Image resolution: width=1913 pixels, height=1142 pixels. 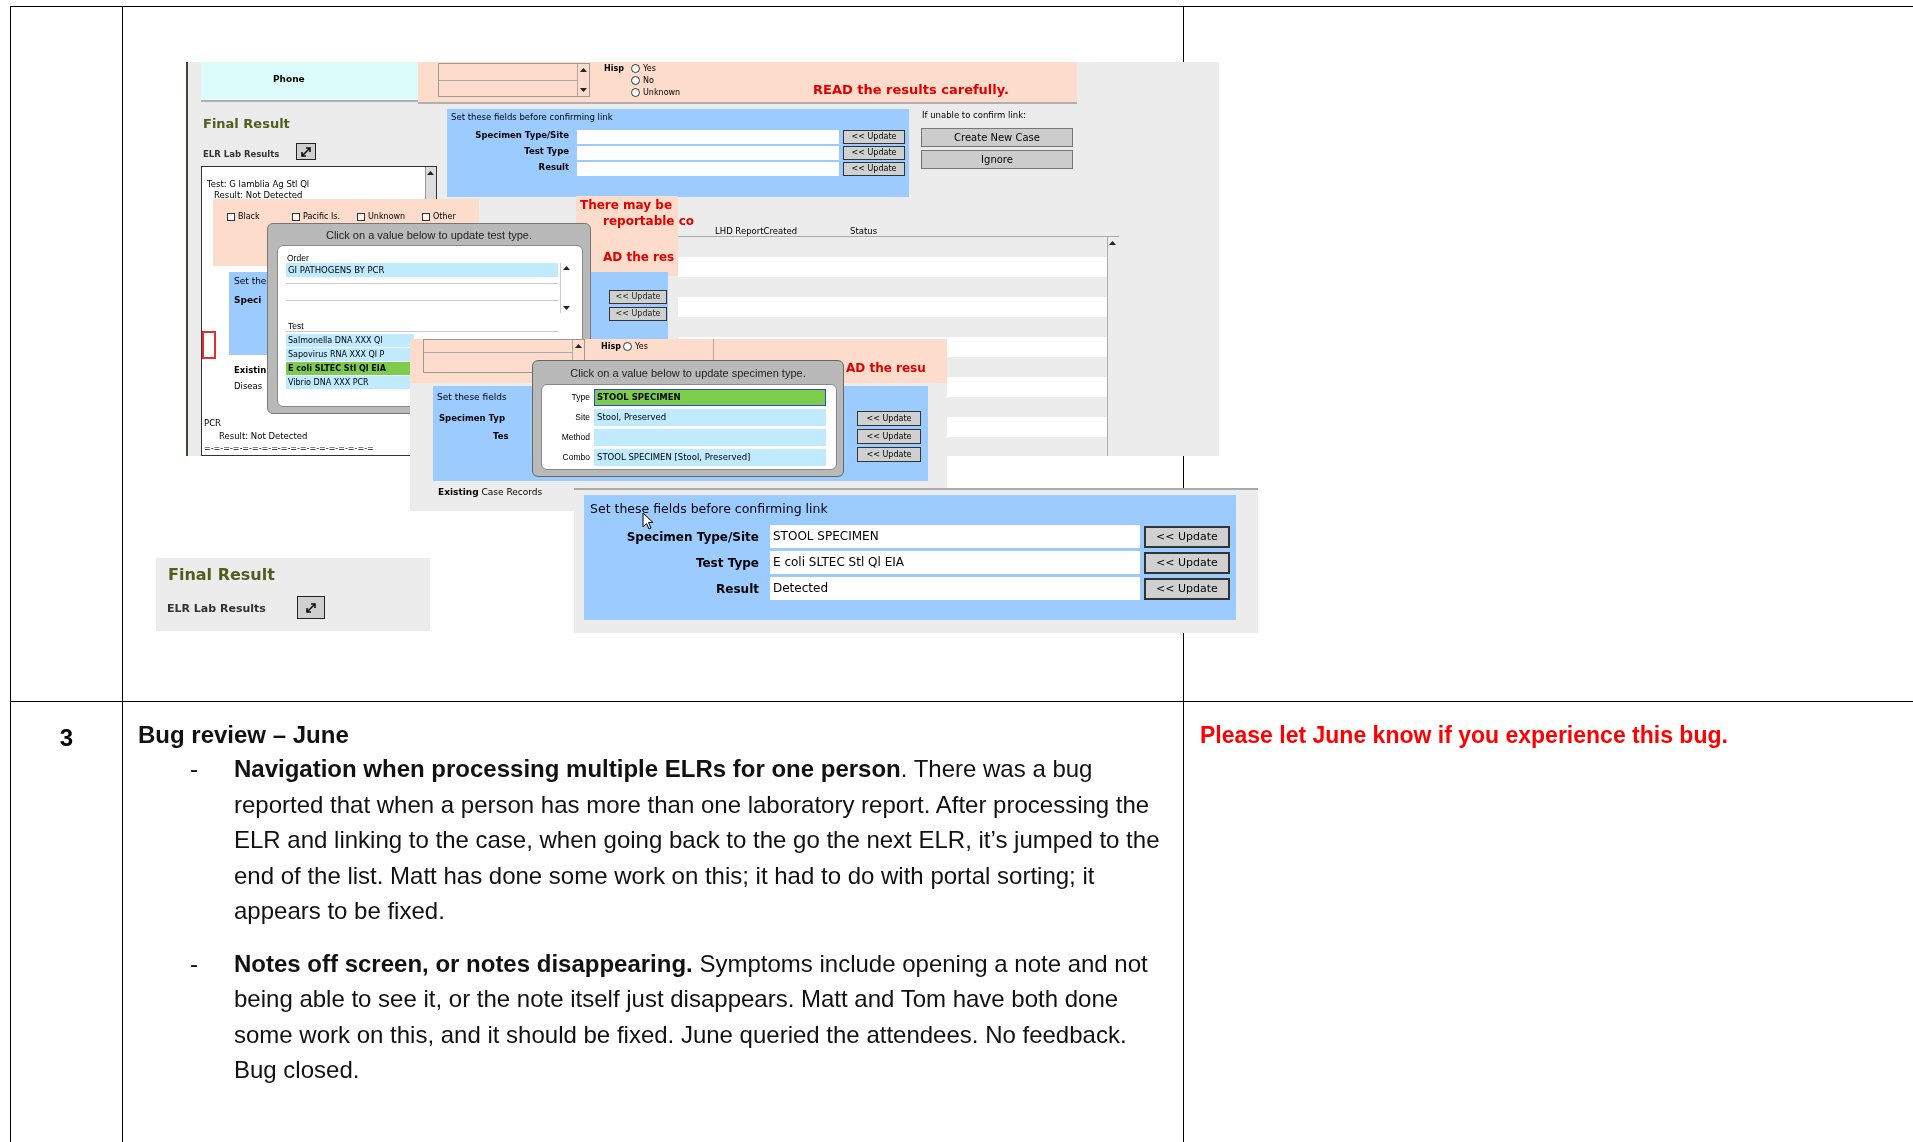 I want to click on popup-title: Click on a value below to update specimen type., so click(x=688, y=373).